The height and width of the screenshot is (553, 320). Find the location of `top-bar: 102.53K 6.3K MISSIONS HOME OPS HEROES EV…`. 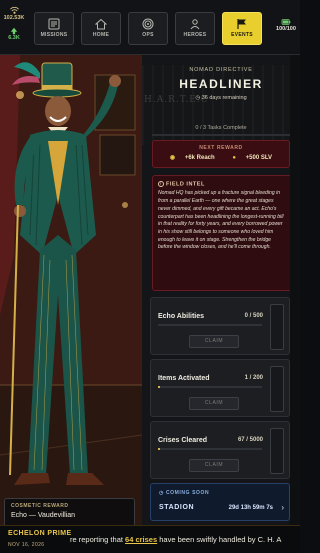

top-bar: 102.53K 6.3K MISSIONS HOME OPS HEROES EV… is located at coordinates (150, 27).